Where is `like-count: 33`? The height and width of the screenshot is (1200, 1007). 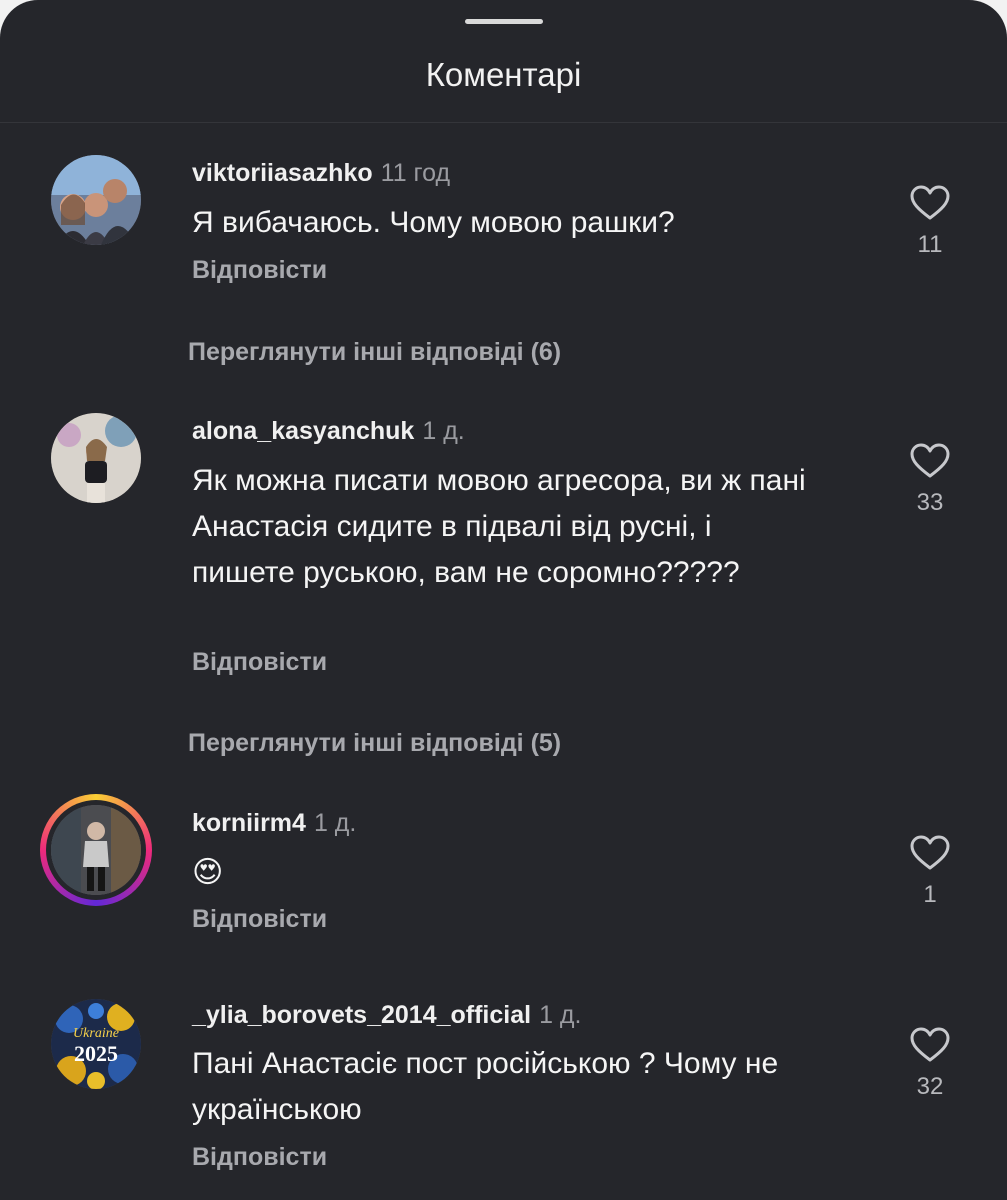 like-count: 33 is located at coordinates (930, 502).